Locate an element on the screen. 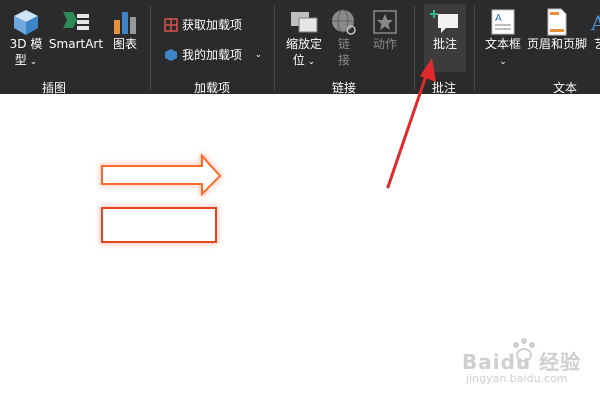 This screenshot has height=400, width=600. smartart-button: SmartArt is located at coordinates (76, 30).